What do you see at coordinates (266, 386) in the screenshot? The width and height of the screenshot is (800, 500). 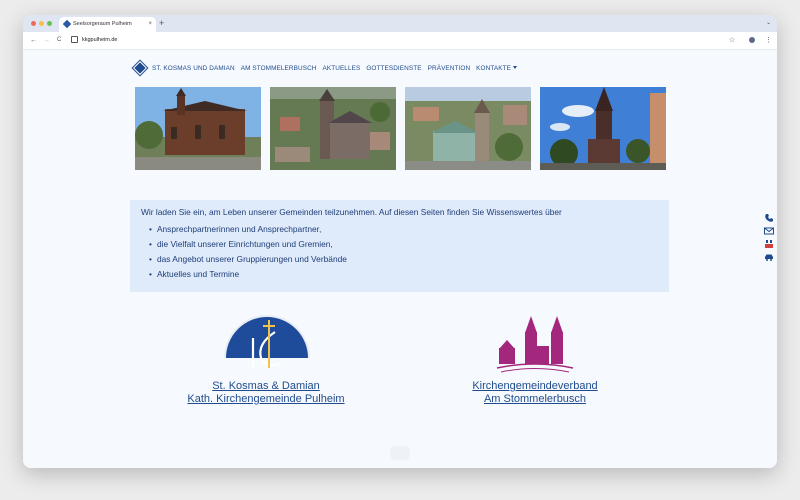 I see `st-kosmas-link-line1: St. Kosmas & Damian` at bounding box center [266, 386].